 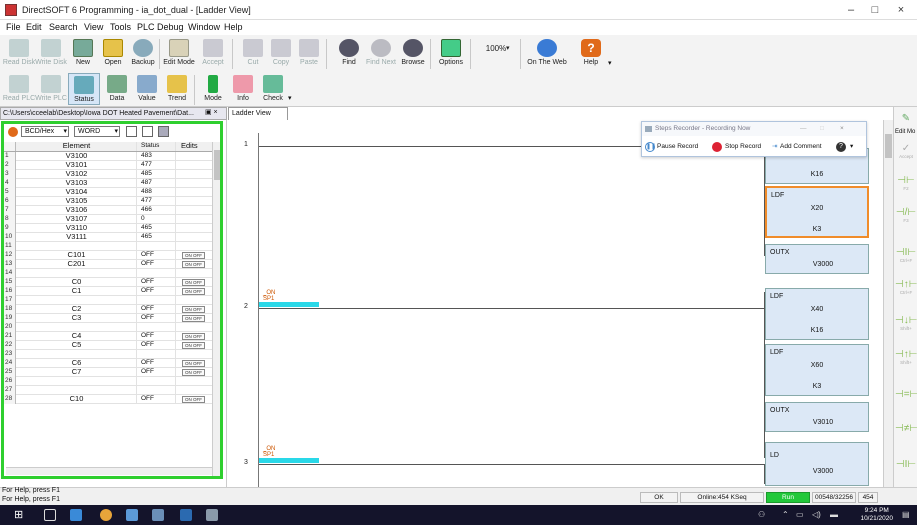 What do you see at coordinates (800, 514) in the screenshot?
I see `network-icon: ▭` at bounding box center [800, 514].